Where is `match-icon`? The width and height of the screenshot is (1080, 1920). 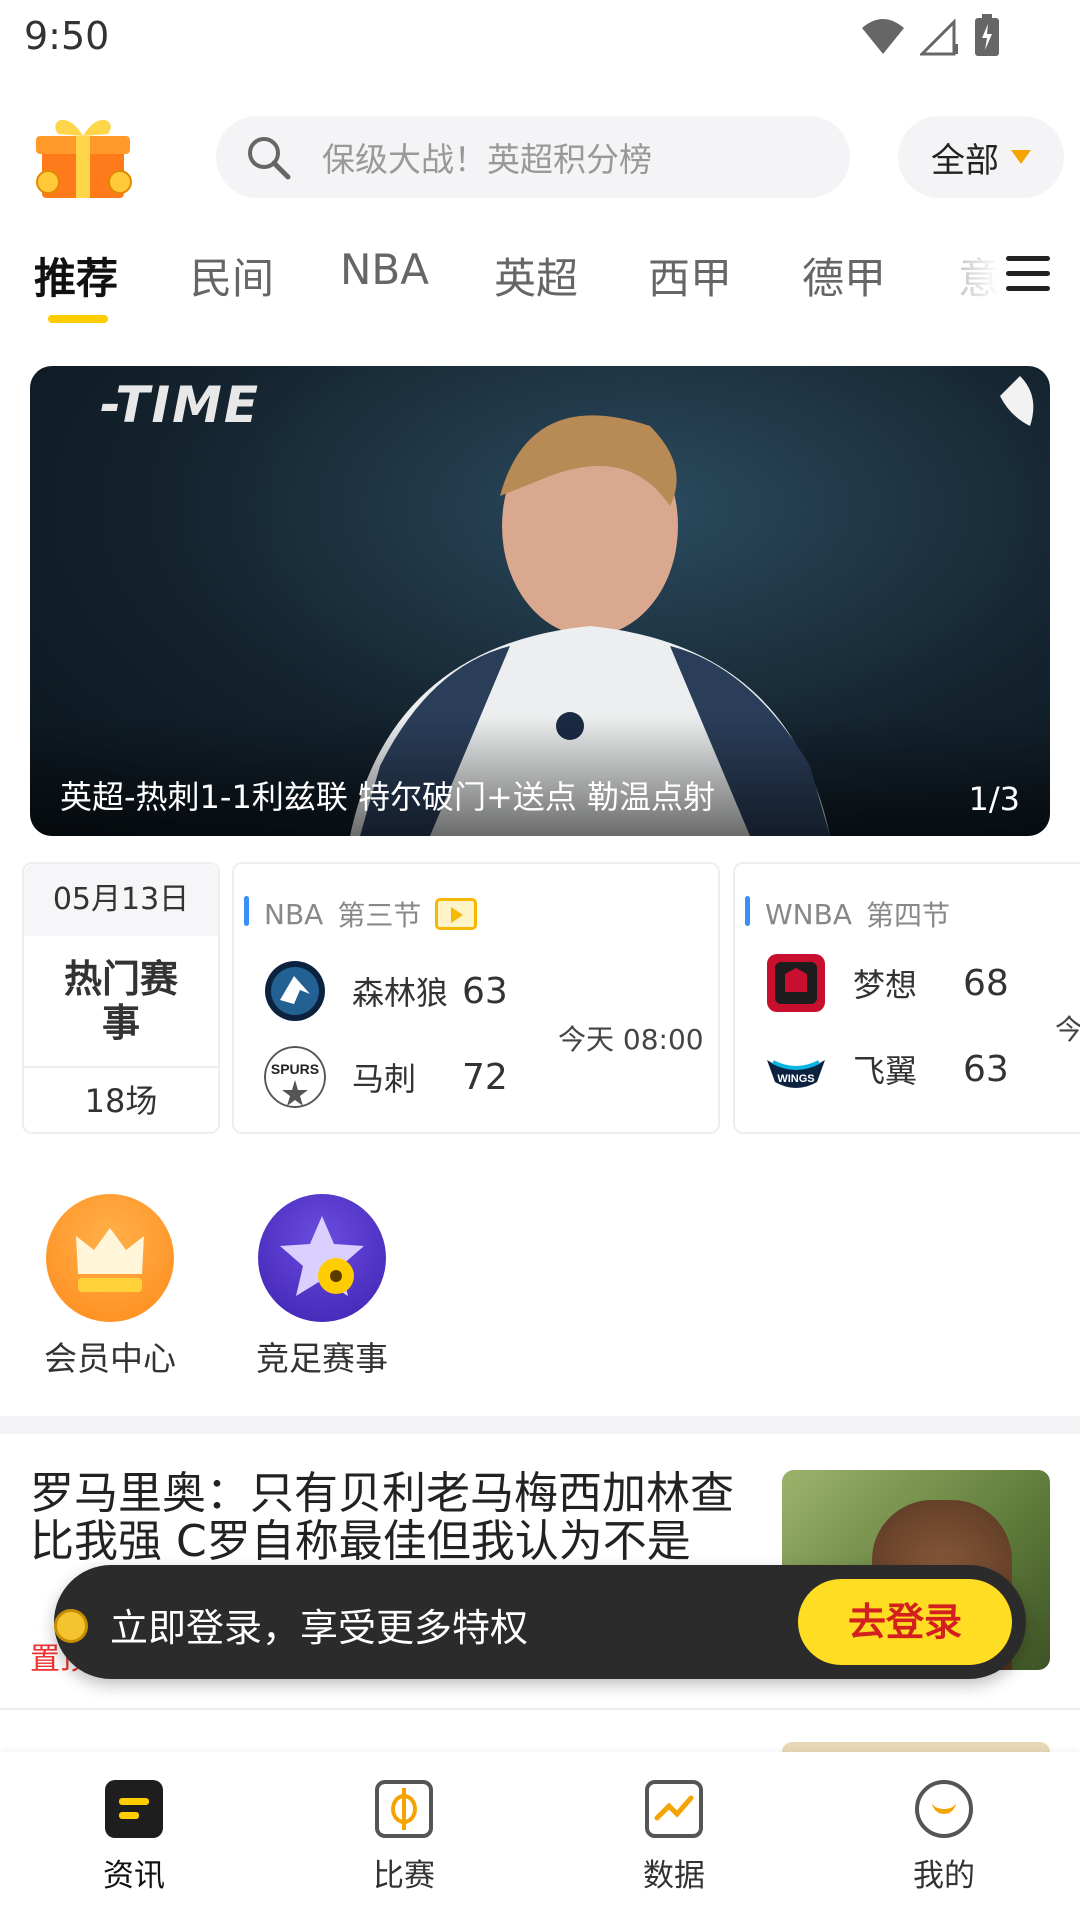
match-icon is located at coordinates (404, 1809).